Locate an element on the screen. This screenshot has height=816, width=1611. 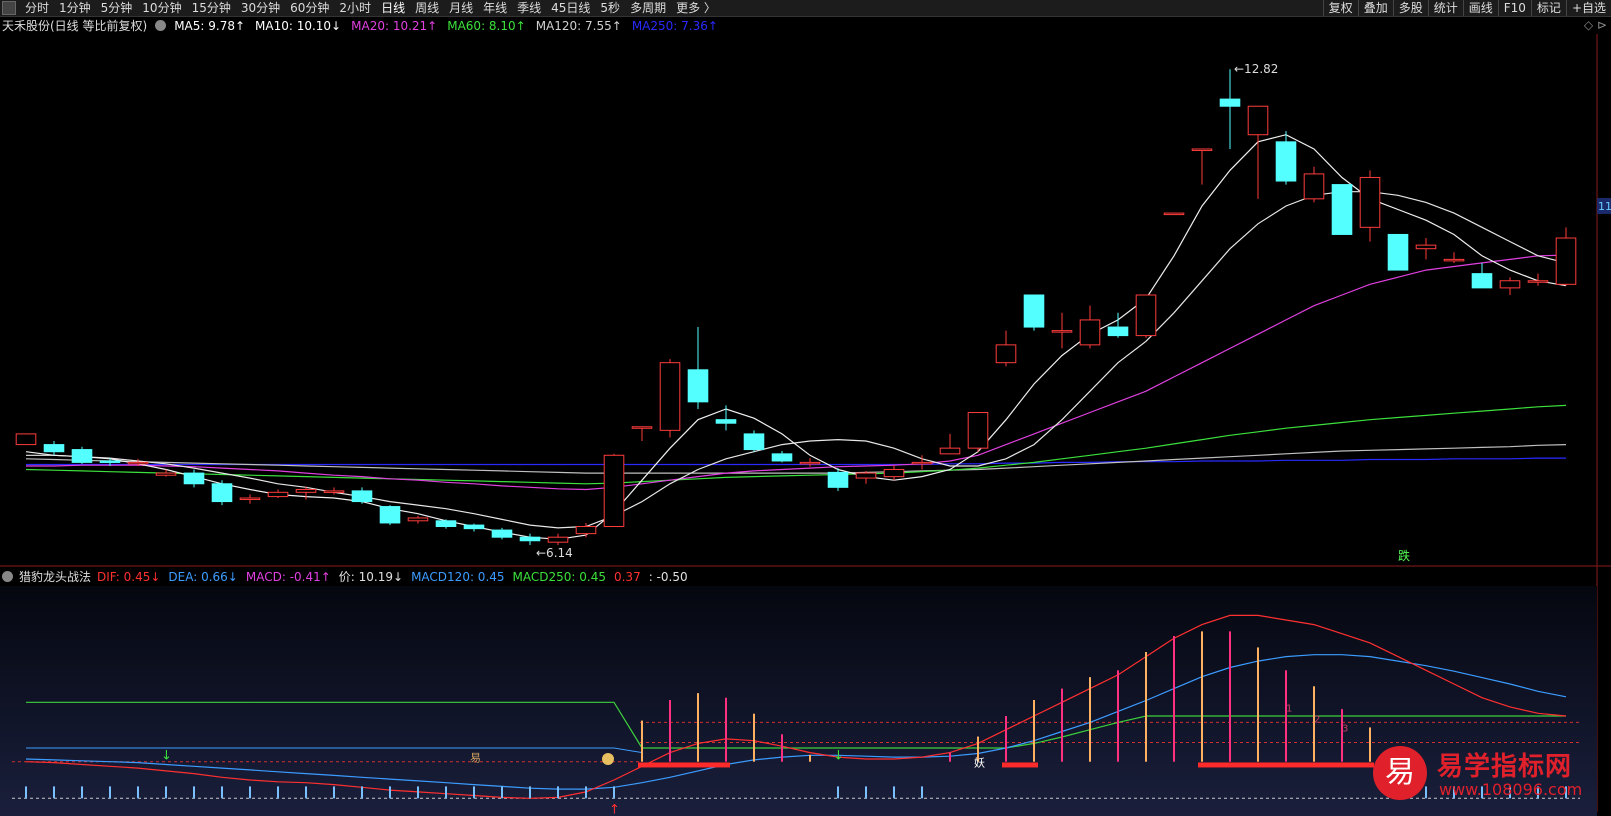
price-tag-text: 11. is located at coordinates (1604, 206).